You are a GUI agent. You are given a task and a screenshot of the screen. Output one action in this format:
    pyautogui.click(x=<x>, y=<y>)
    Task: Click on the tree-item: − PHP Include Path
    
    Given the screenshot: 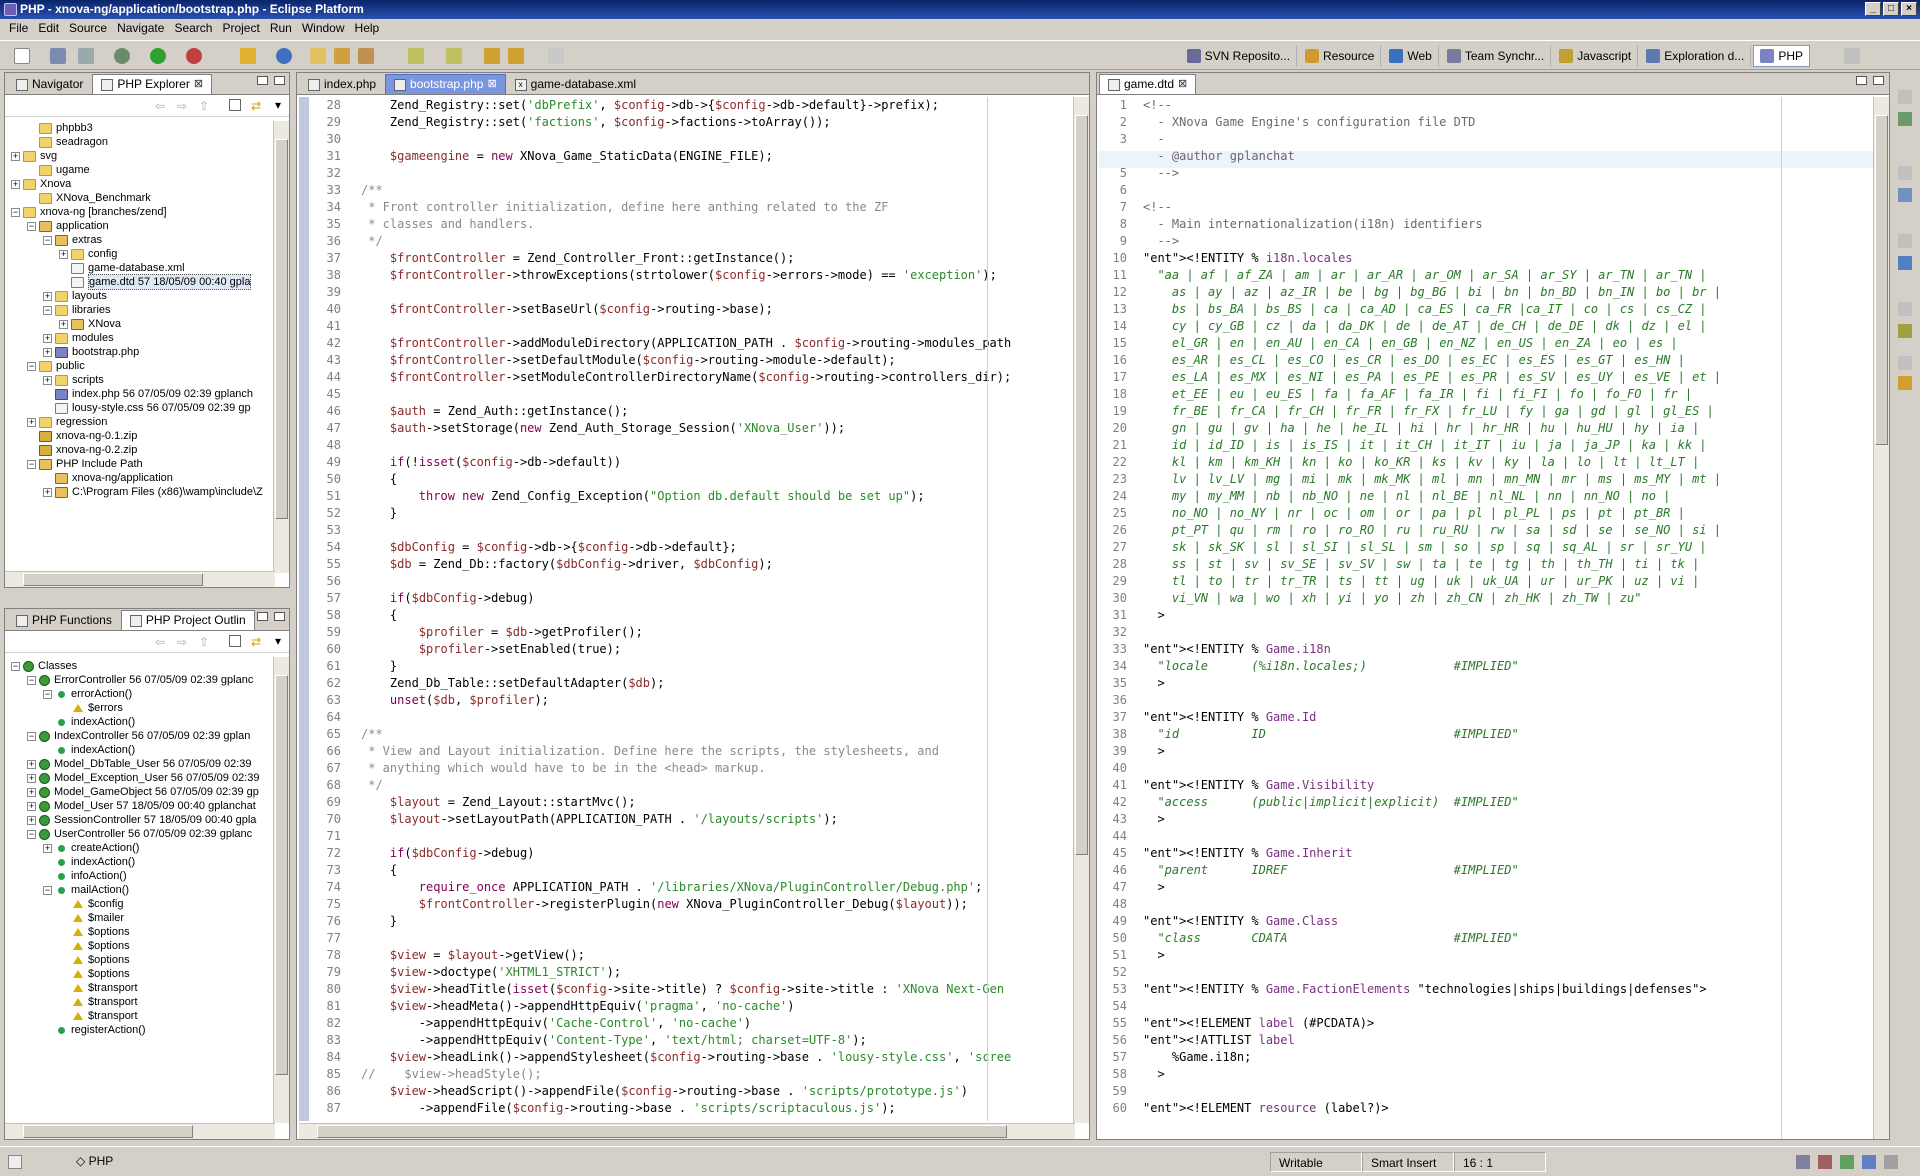 What is the action you would take?
    pyautogui.click(x=141, y=464)
    